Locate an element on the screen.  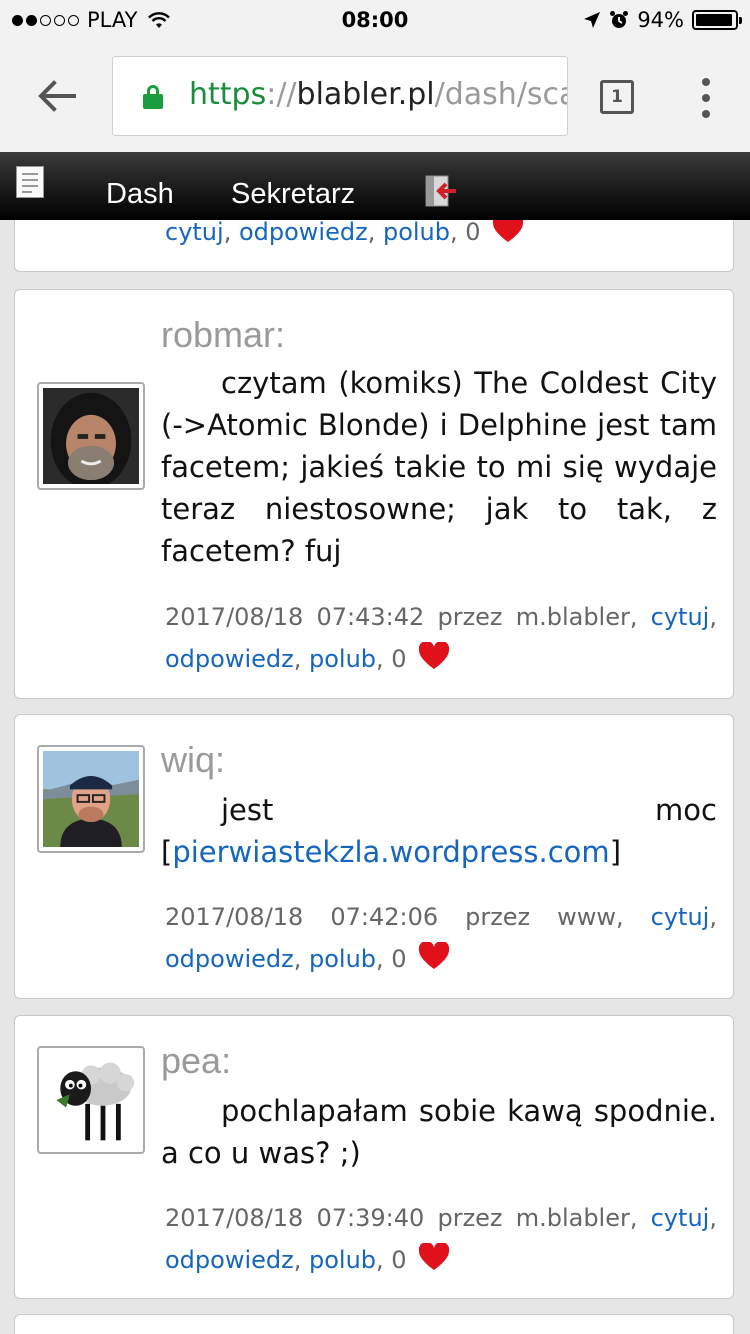
user-photo-pea is located at coordinates (91, 1100).